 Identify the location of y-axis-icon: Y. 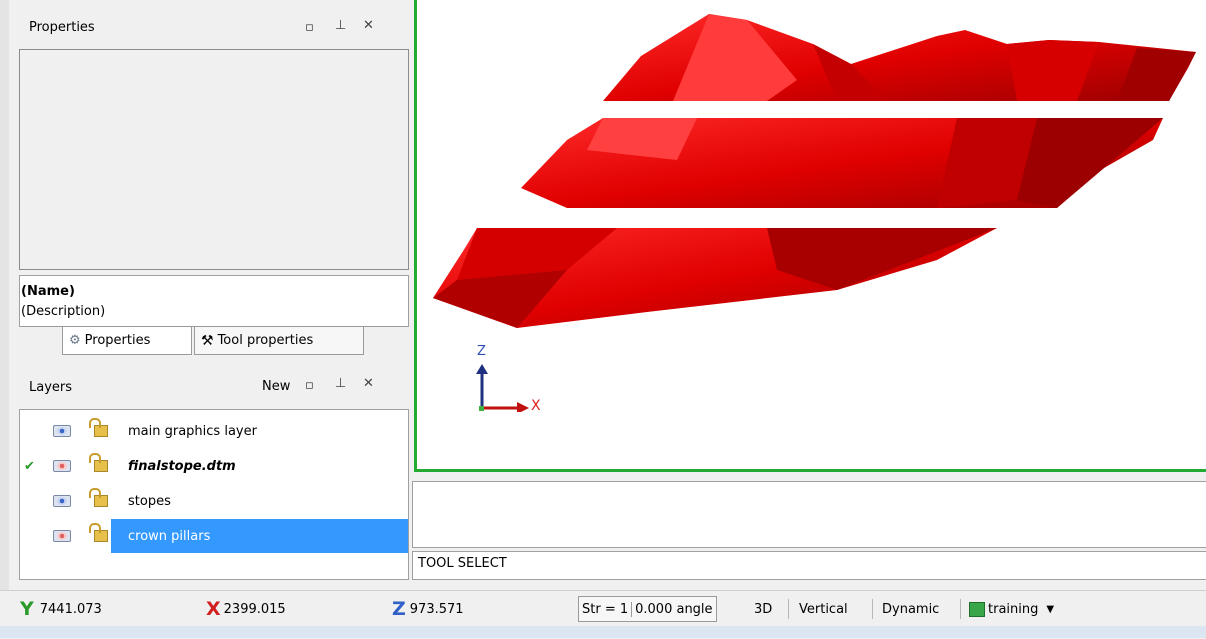
(27, 609).